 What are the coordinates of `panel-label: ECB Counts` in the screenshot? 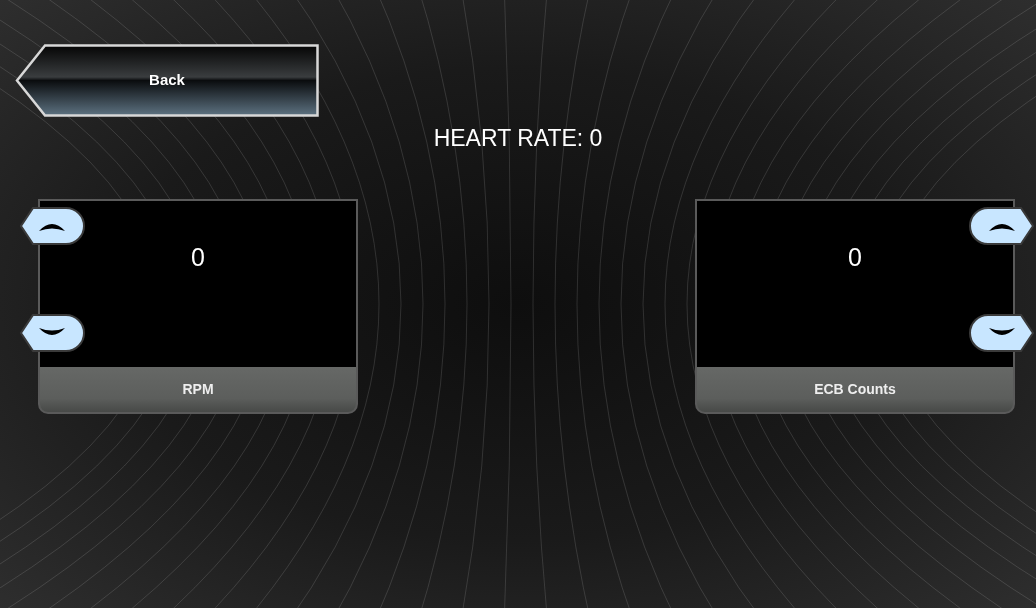 It's located at (855, 389).